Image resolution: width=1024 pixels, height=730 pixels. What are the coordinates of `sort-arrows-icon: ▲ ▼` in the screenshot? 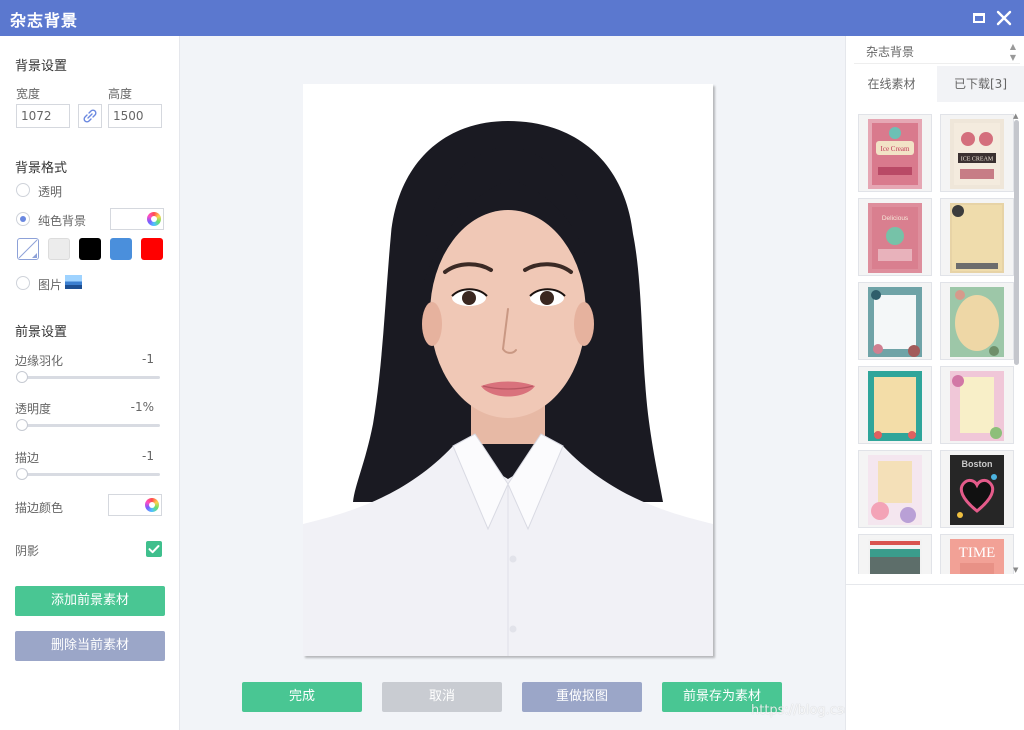 It's located at (1012, 52).